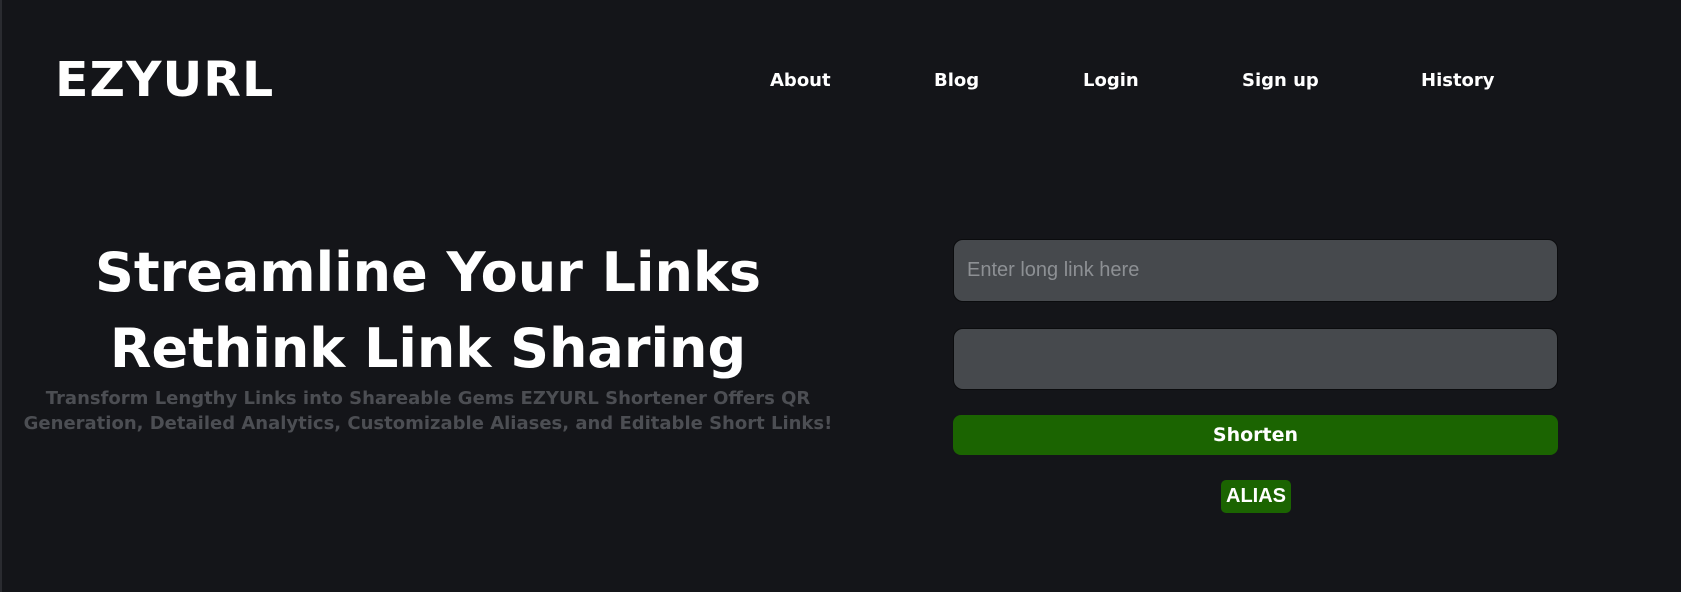 The height and width of the screenshot is (592, 1681). Describe the element at coordinates (1458, 81) in the screenshot. I see `nav-history-link: History` at that location.